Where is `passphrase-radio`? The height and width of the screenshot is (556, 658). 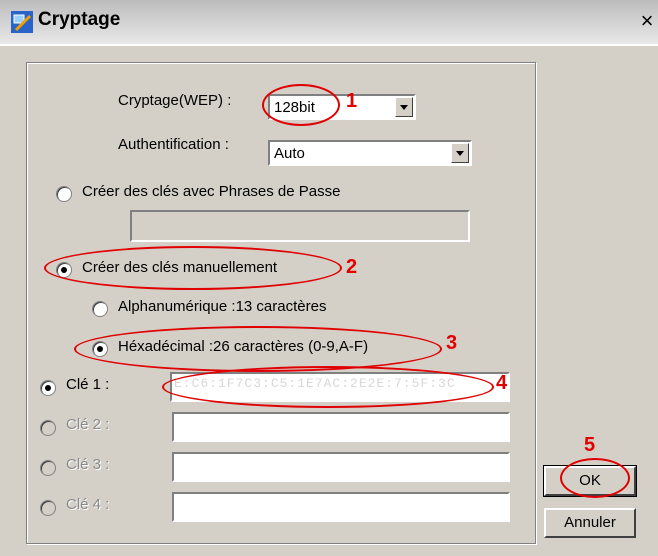 passphrase-radio is located at coordinates (64, 194).